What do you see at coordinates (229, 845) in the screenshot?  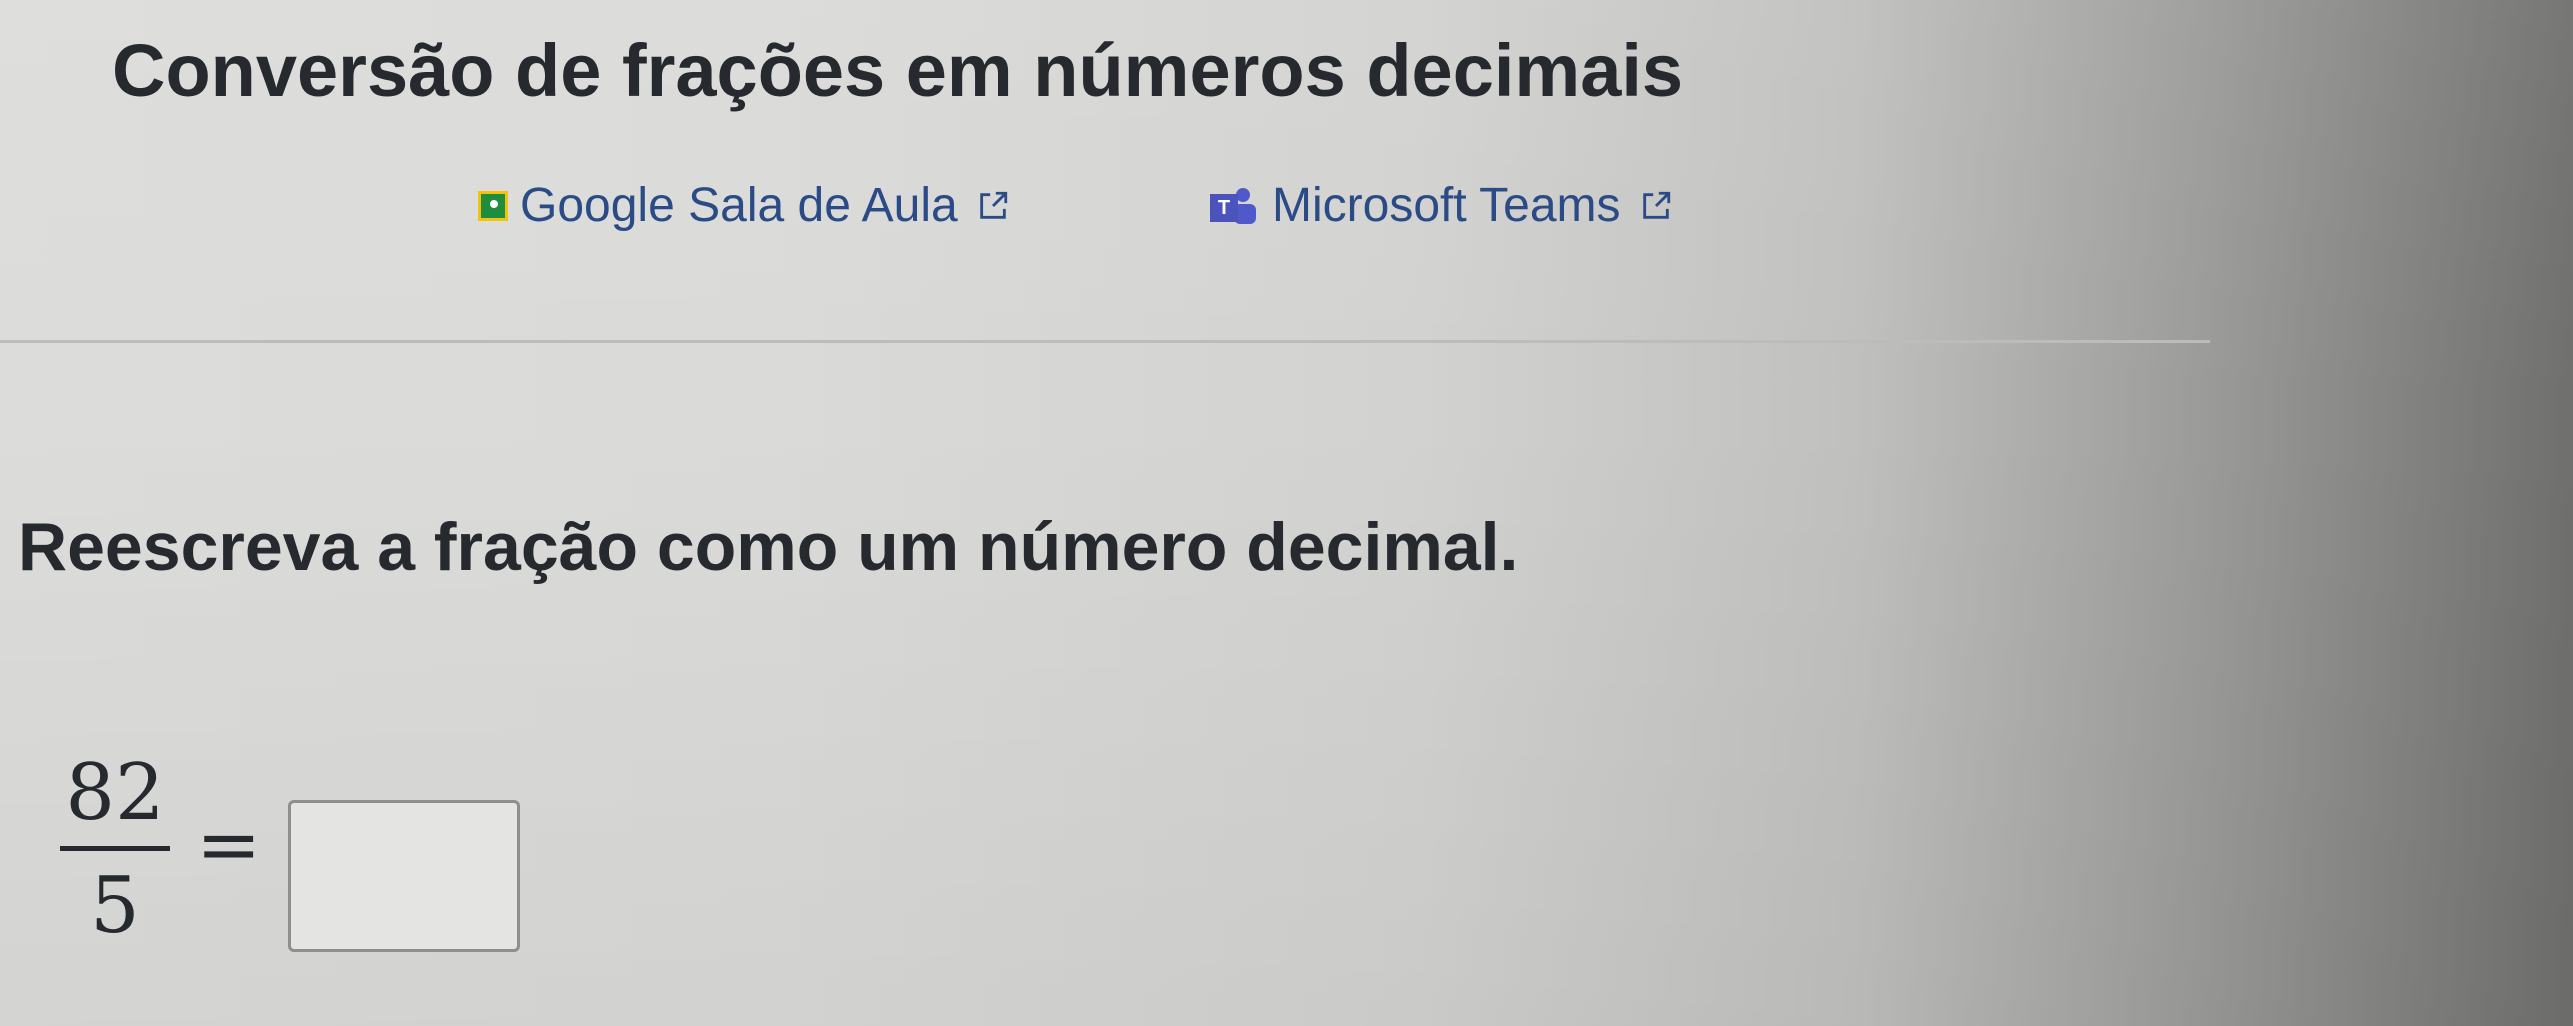 I see `equals-sign: =` at bounding box center [229, 845].